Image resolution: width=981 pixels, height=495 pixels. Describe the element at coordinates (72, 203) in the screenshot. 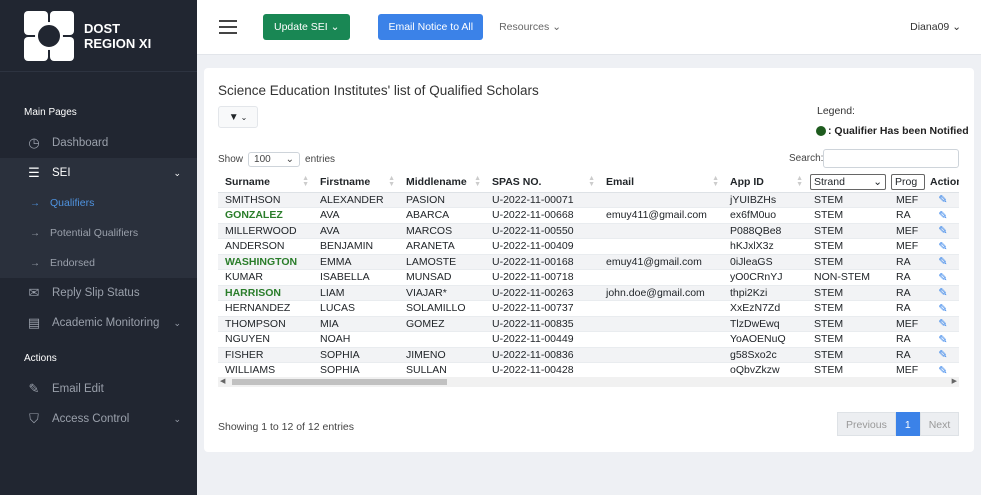

I see `sidebar-item-label: Qualifiers` at that location.